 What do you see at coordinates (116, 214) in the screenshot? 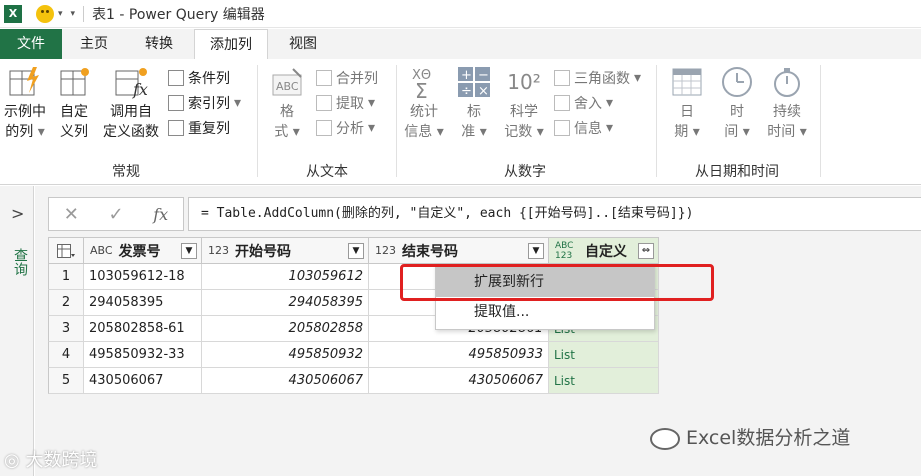
I see `confirm-icon: ✓` at bounding box center [116, 214].